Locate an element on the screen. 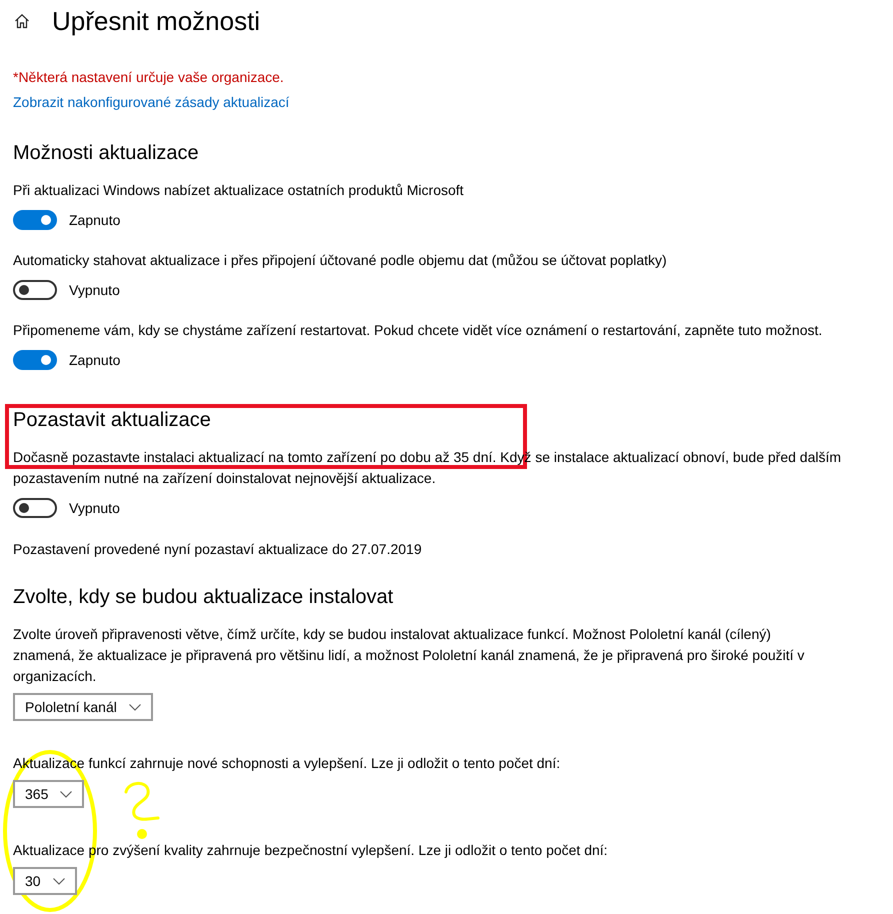 The image size is (893, 914). dropdown: 30 is located at coordinates (45, 881).